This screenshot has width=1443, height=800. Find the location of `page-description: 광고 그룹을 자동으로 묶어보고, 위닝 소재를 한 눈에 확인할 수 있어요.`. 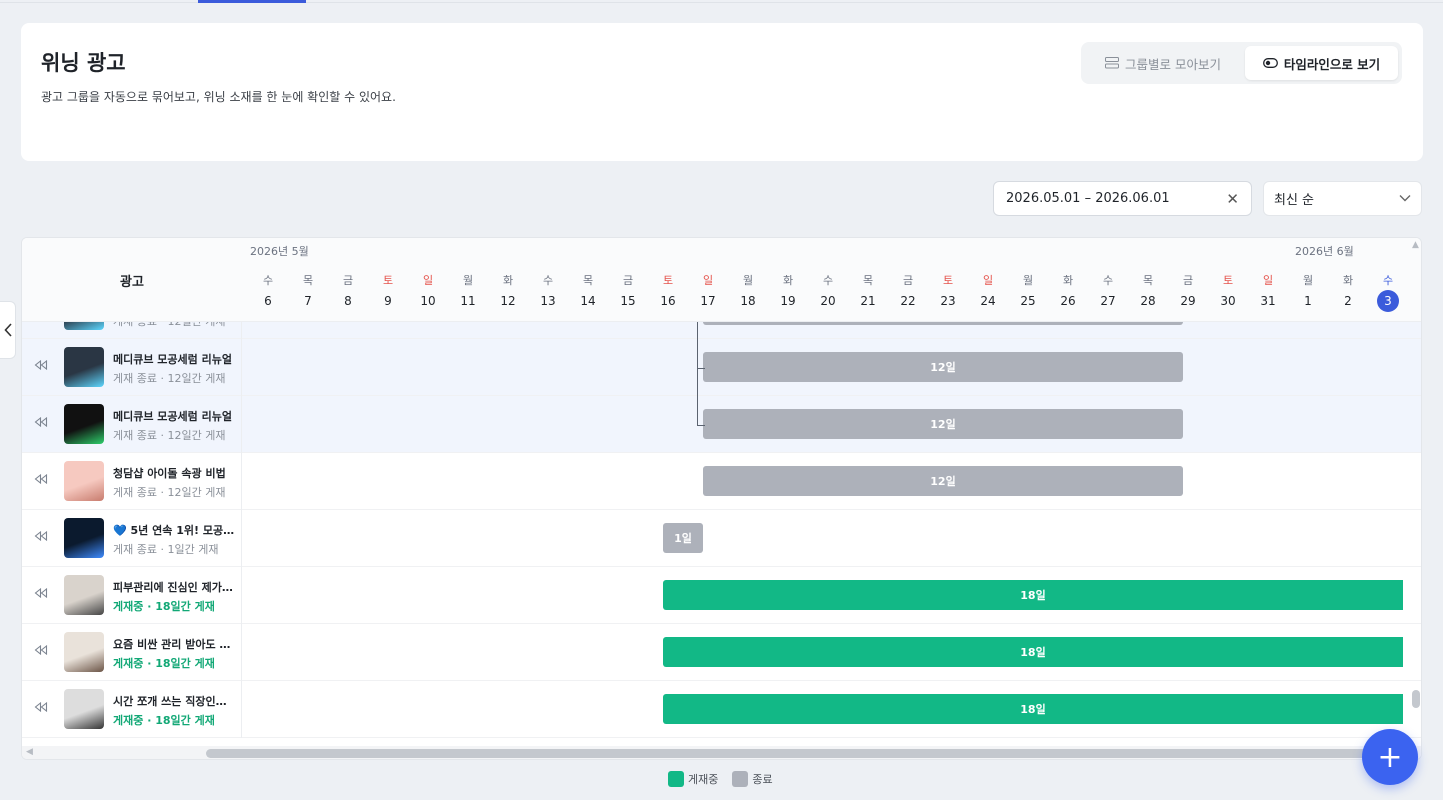

page-description: 광고 그룹을 자동으로 묶어보고, 위닝 소재를 한 눈에 확인할 수 있어요. is located at coordinates (218, 97).